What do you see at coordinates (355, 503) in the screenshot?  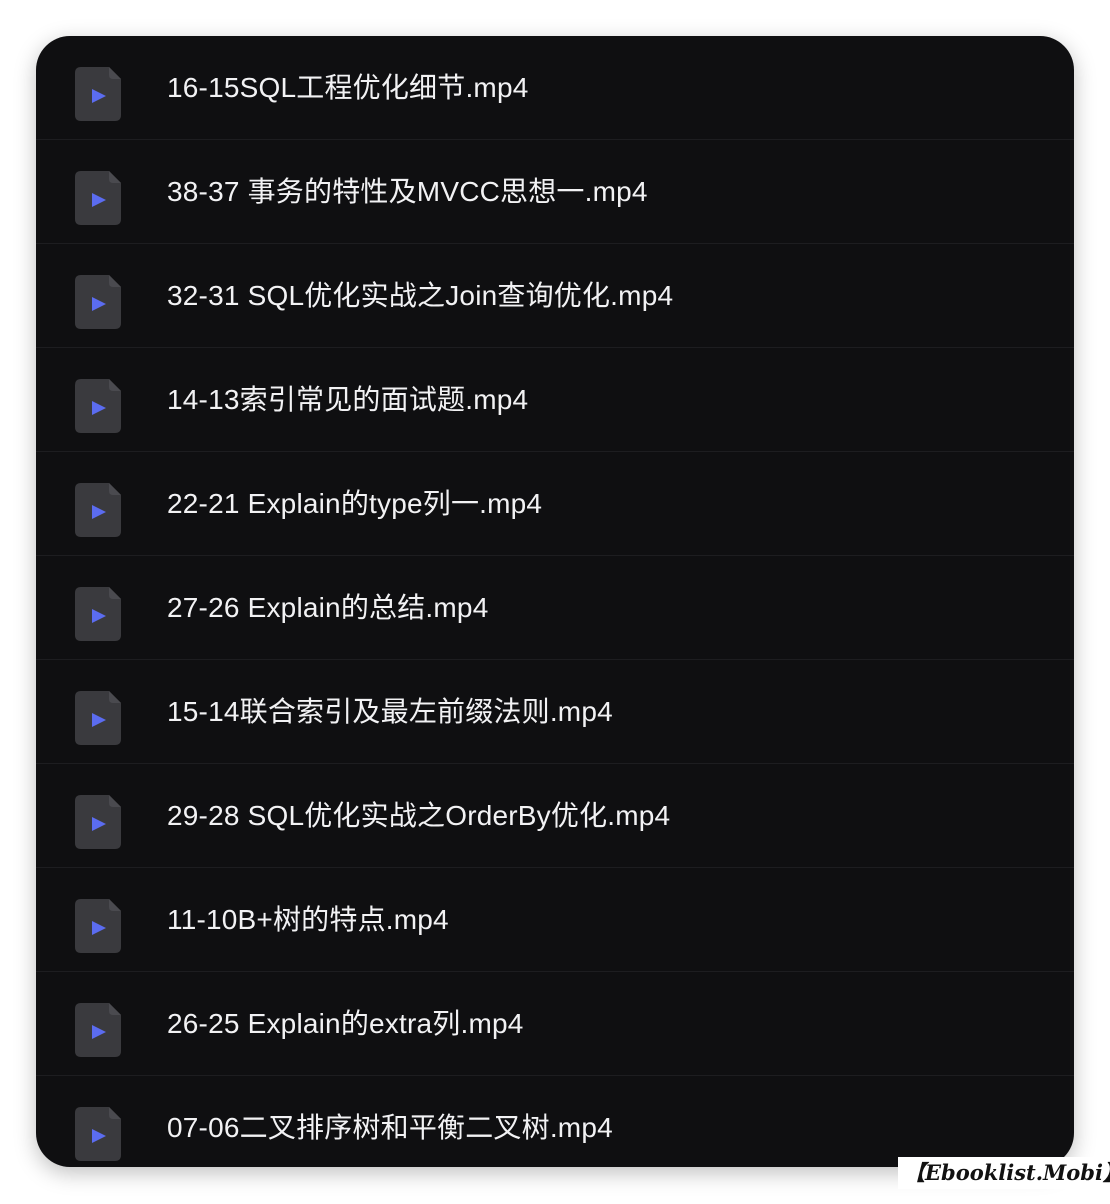 I see `file-name: 22-21 Explain的type列一.mp4` at bounding box center [355, 503].